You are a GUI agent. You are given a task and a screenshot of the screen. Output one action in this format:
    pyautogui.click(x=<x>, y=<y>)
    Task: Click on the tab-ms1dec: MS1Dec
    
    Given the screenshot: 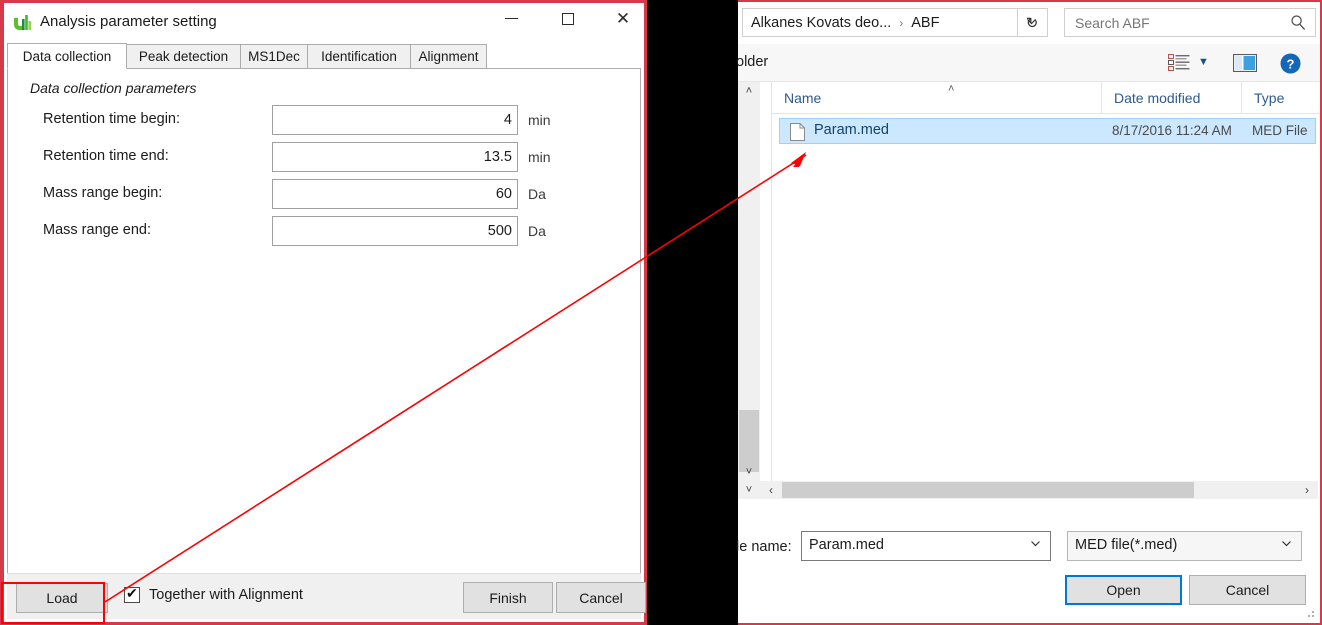 What is the action you would take?
    pyautogui.click(x=274, y=56)
    